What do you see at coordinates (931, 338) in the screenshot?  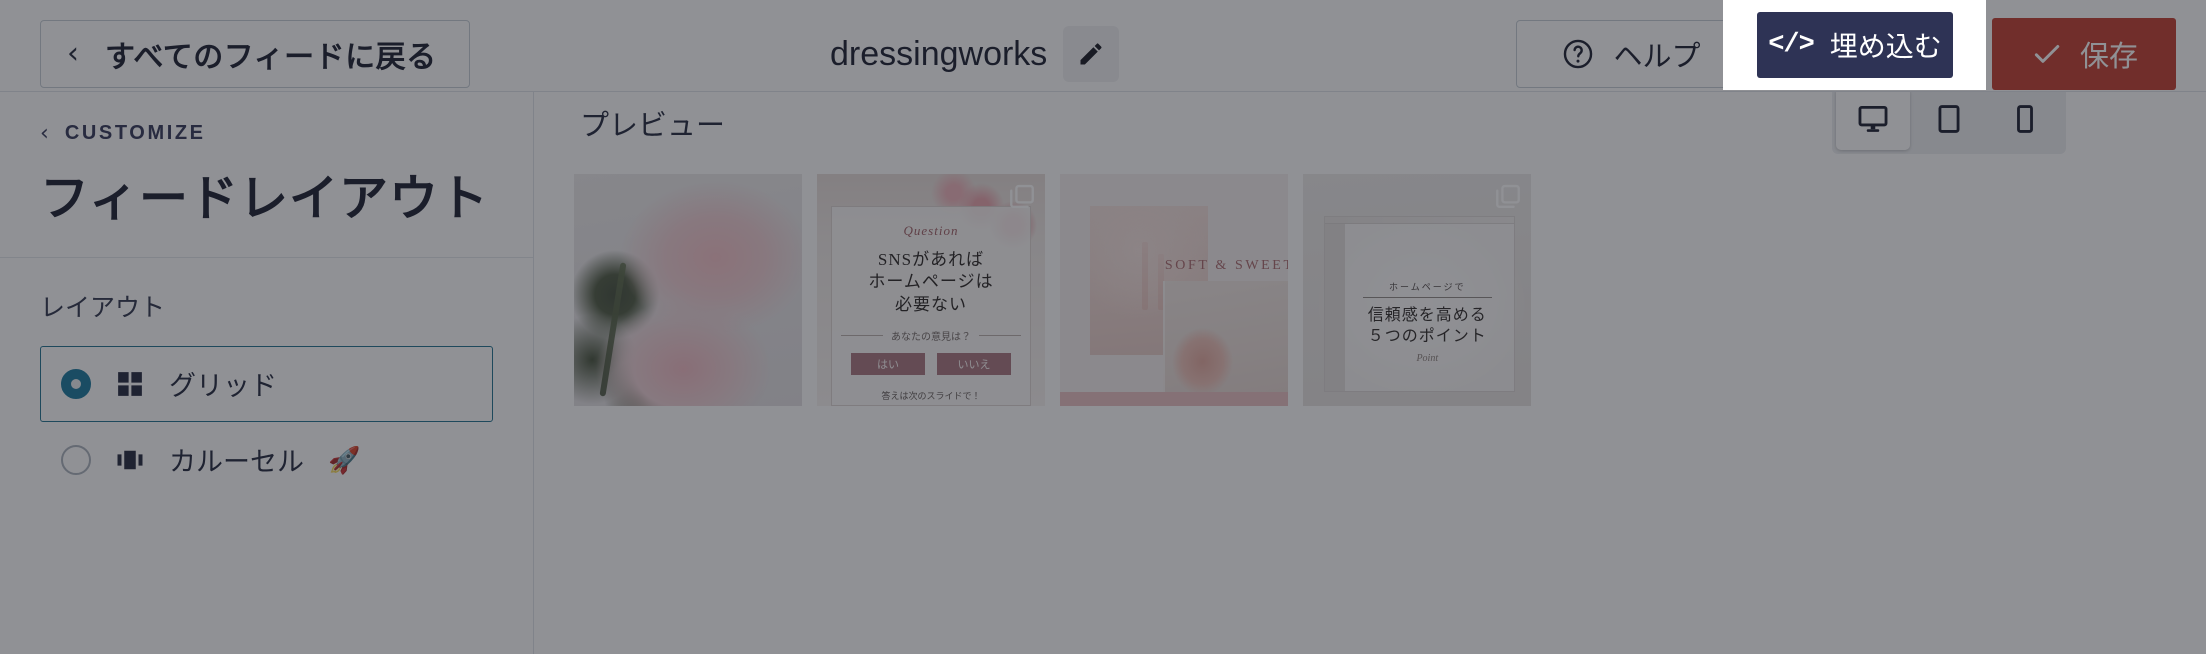 I see `question-subtitle: あなたの意見は？` at bounding box center [931, 338].